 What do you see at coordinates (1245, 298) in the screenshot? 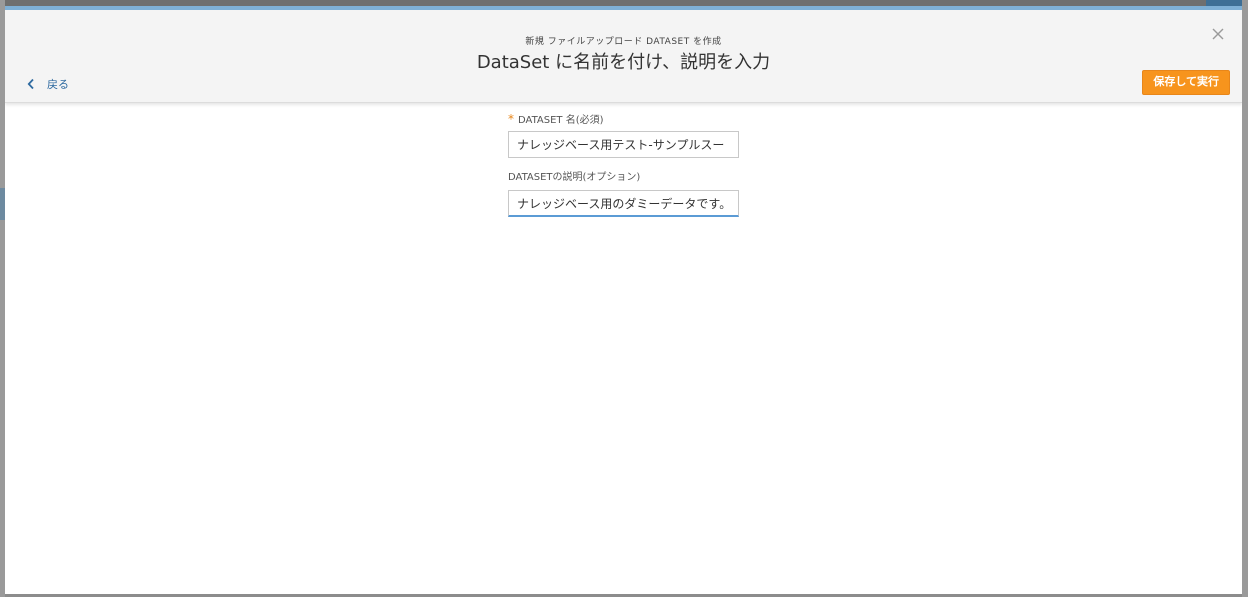
I see `backdrop-right-strip` at bounding box center [1245, 298].